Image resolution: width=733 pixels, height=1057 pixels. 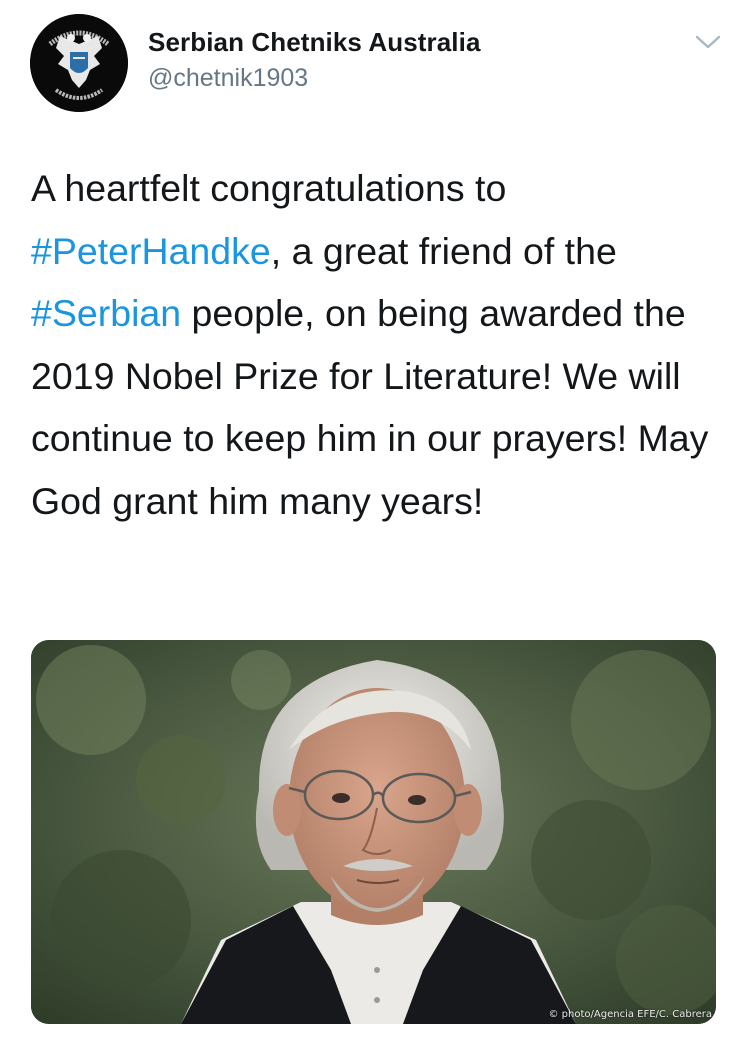 I want to click on tweet-text-part-2: , a great friend of the, so click(x=443, y=250).